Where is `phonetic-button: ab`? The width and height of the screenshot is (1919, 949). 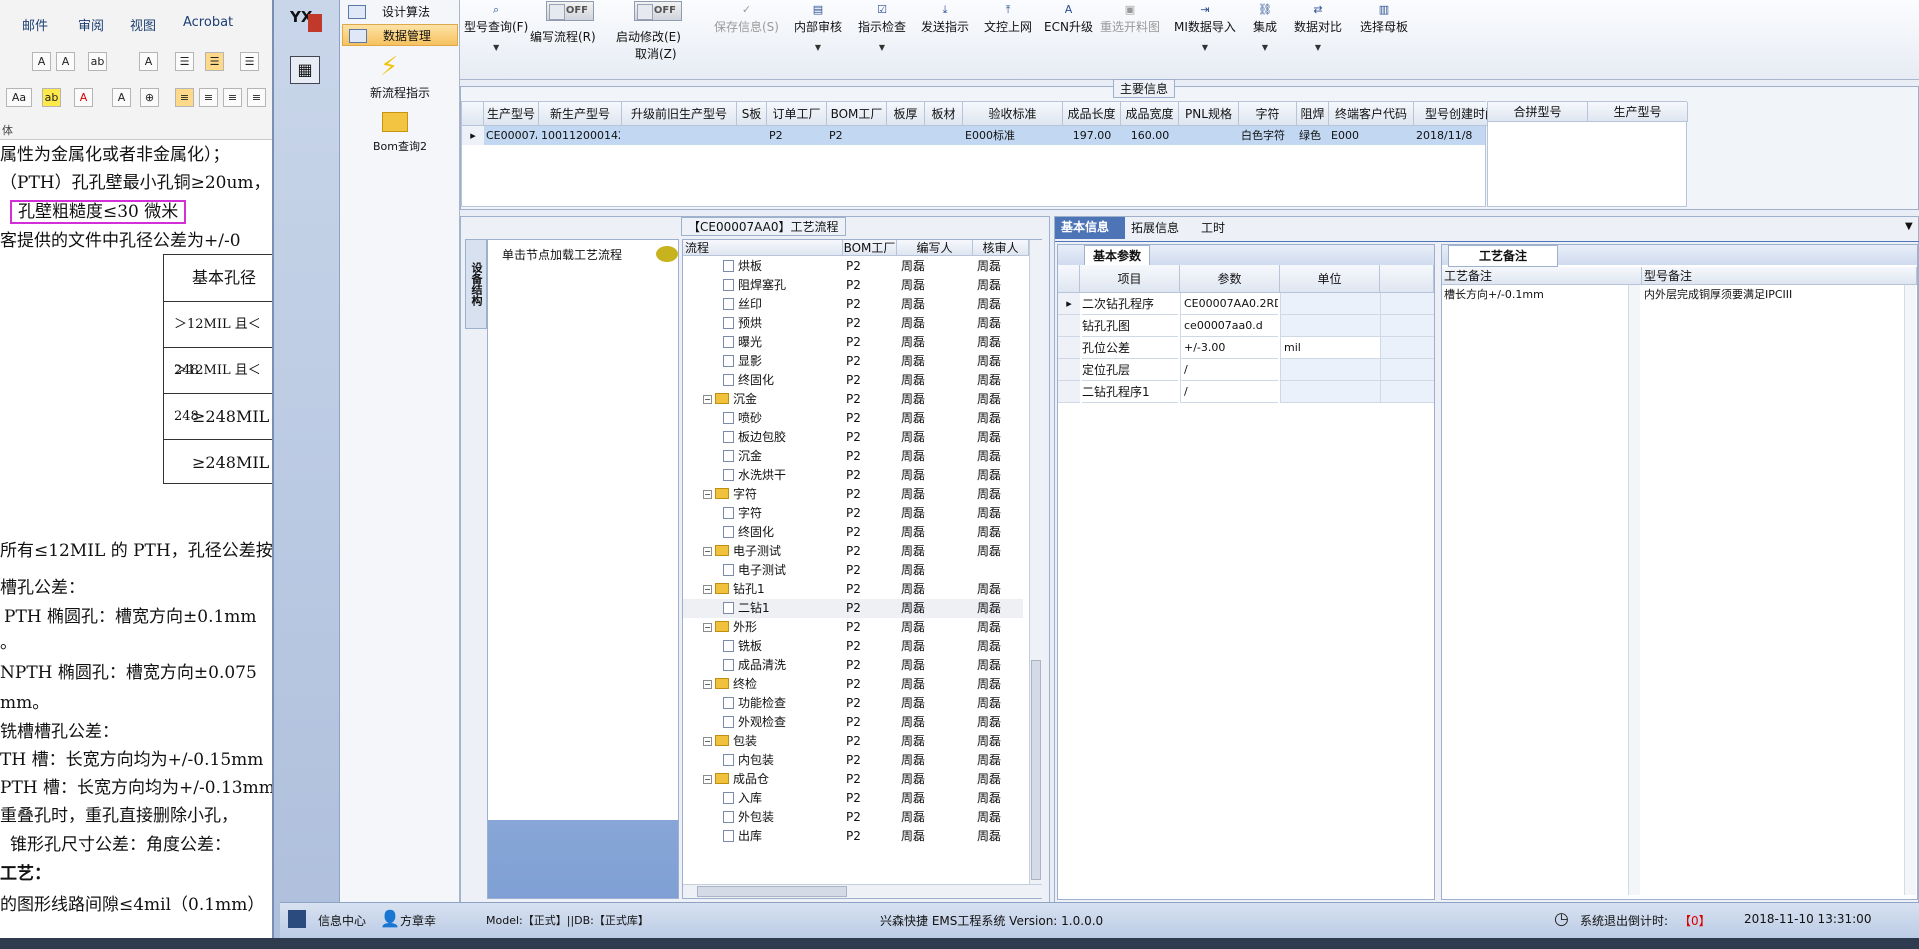 phonetic-button: ab is located at coordinates (97, 61).